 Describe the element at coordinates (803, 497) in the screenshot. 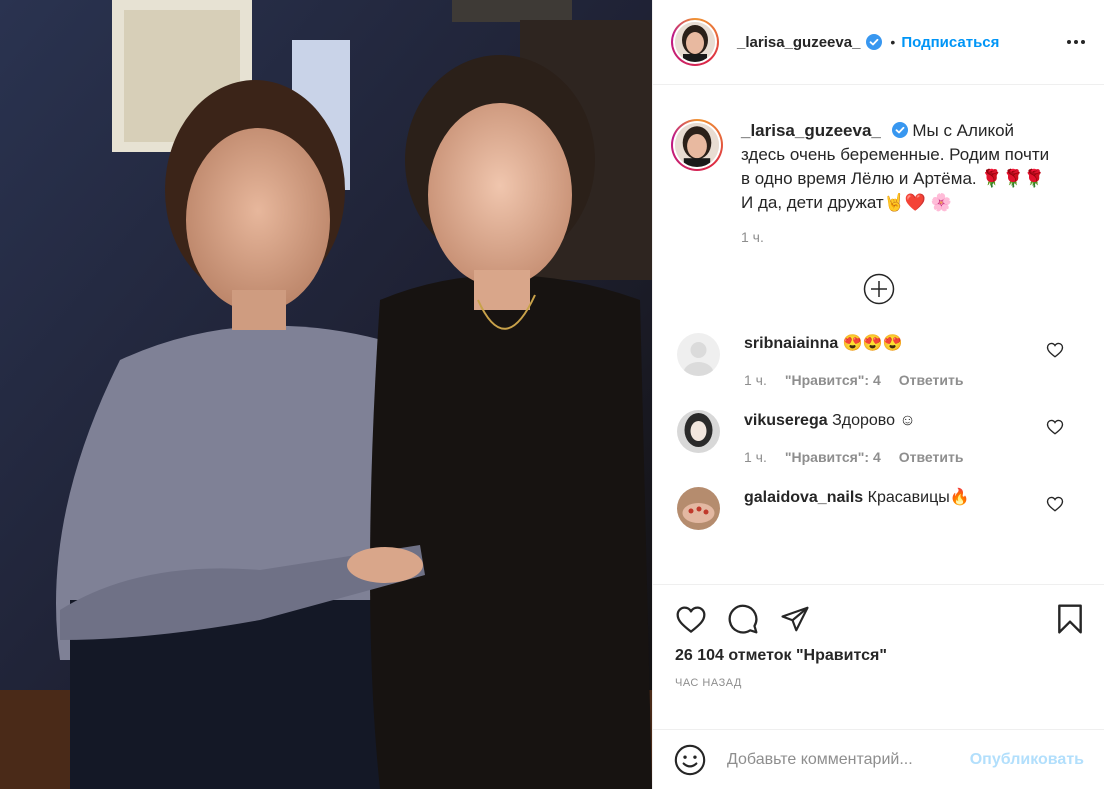

I see `comment-username: galaidova_nails` at that location.